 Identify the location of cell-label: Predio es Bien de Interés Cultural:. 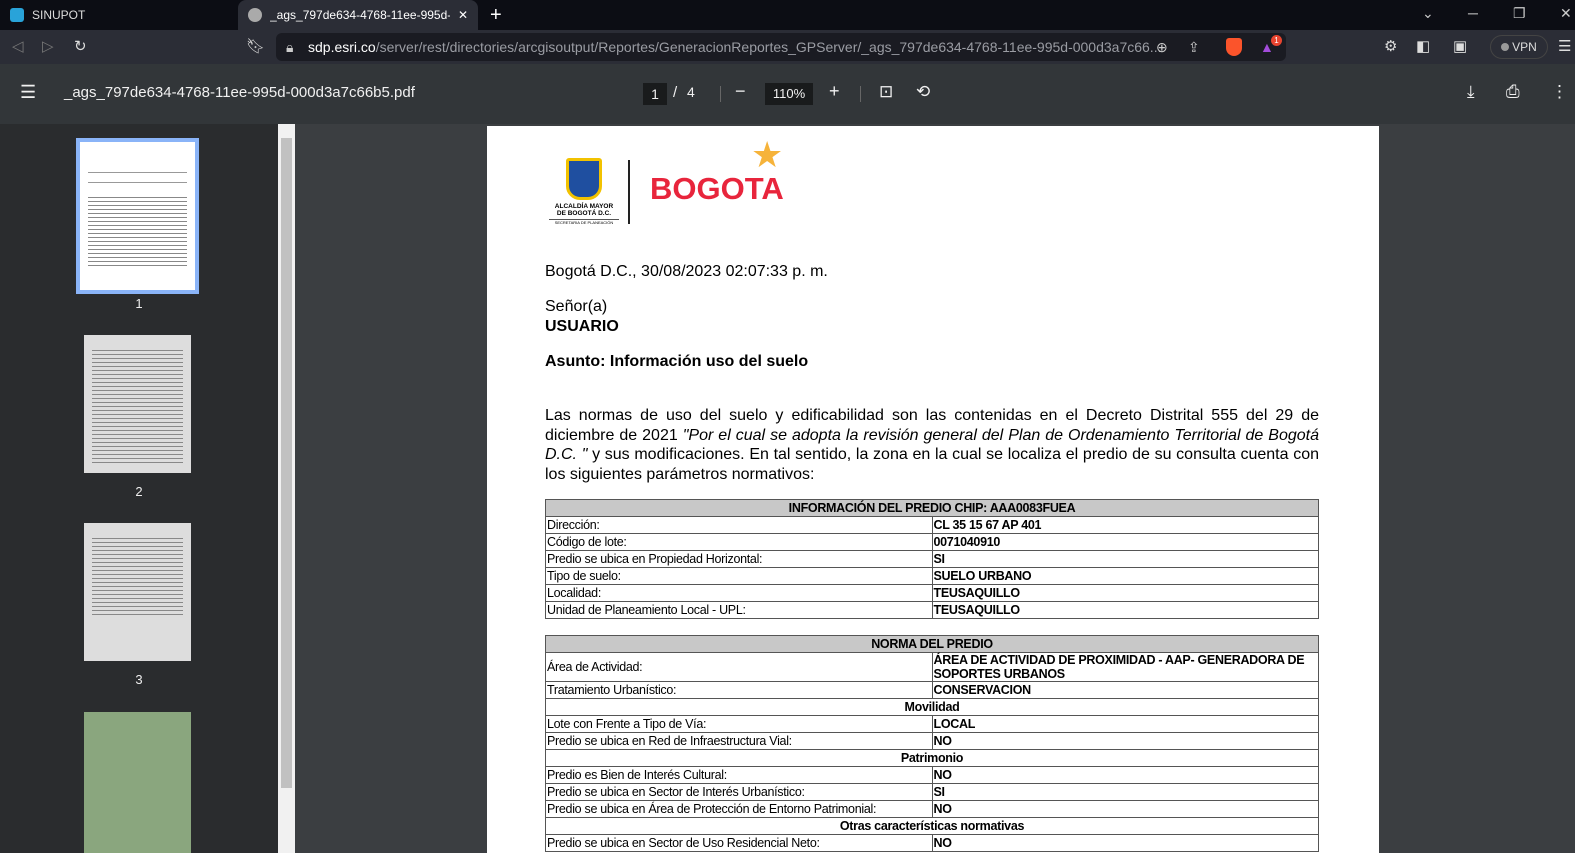
(739, 775).